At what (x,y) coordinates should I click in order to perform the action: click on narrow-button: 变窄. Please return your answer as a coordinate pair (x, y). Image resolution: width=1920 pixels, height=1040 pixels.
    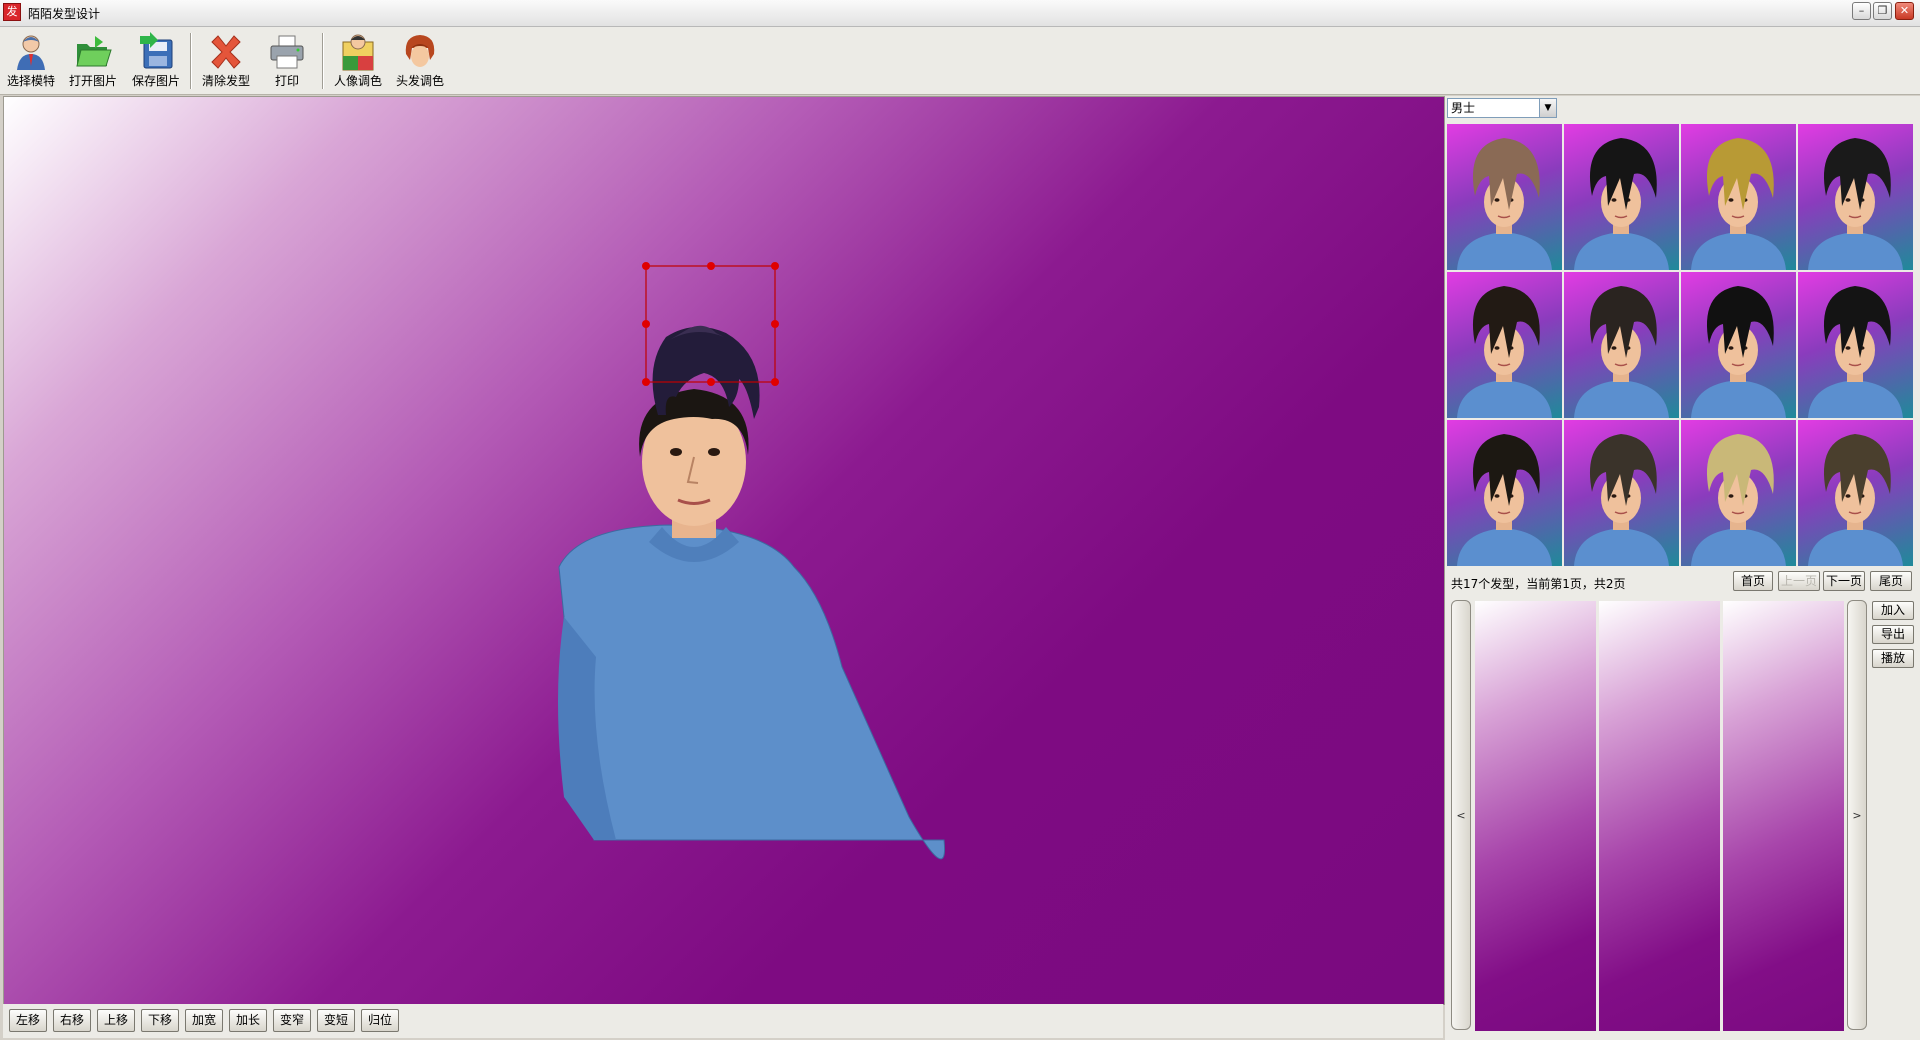
    Looking at the image, I should click on (292, 1020).